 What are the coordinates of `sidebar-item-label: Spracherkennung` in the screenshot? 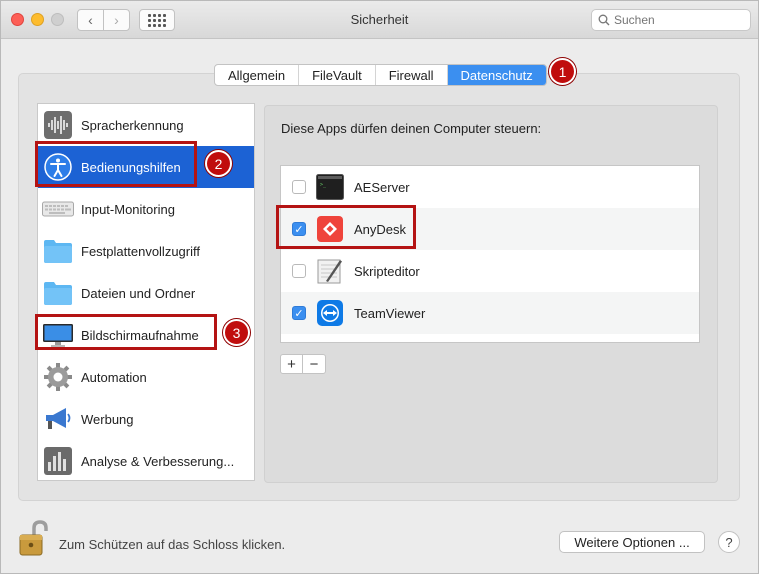 It's located at (132, 125).